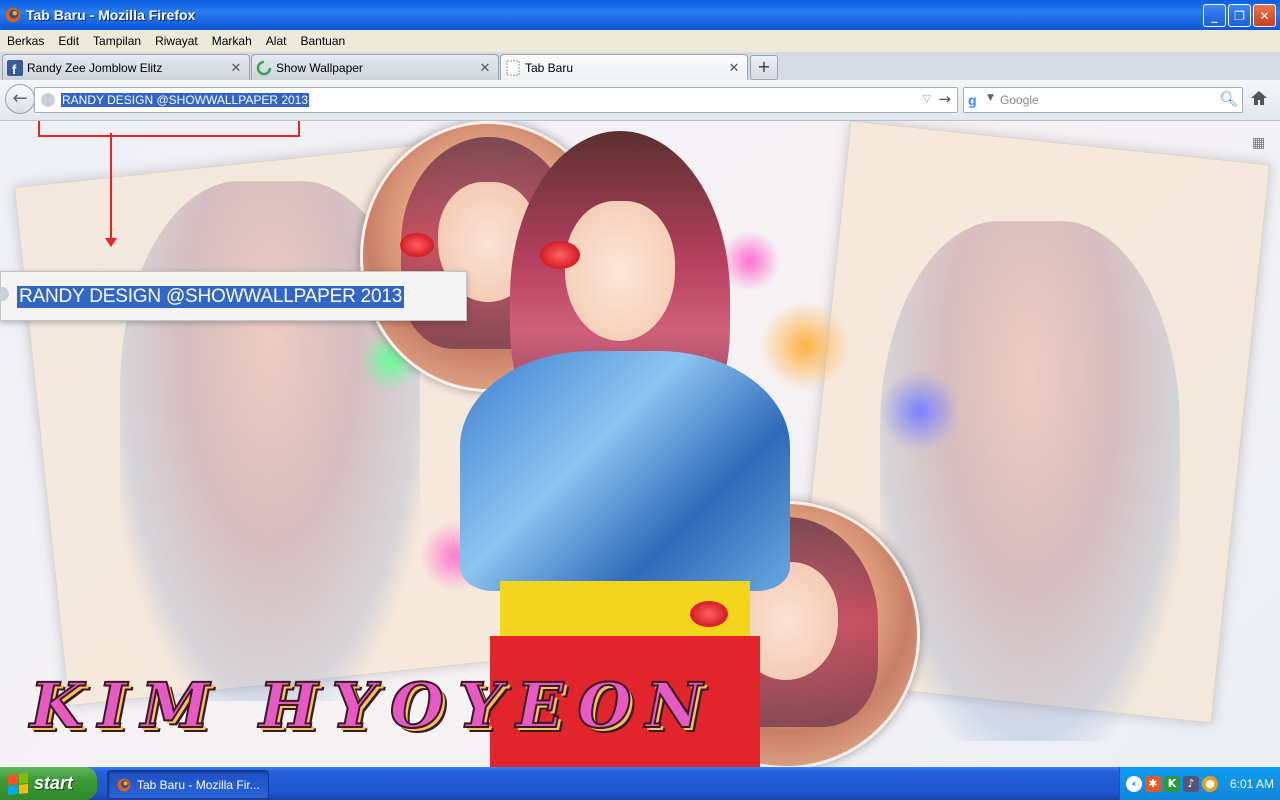 This screenshot has width=1280, height=800. I want to click on search-engine-dropdown-icon: ▼, so click(990, 98).